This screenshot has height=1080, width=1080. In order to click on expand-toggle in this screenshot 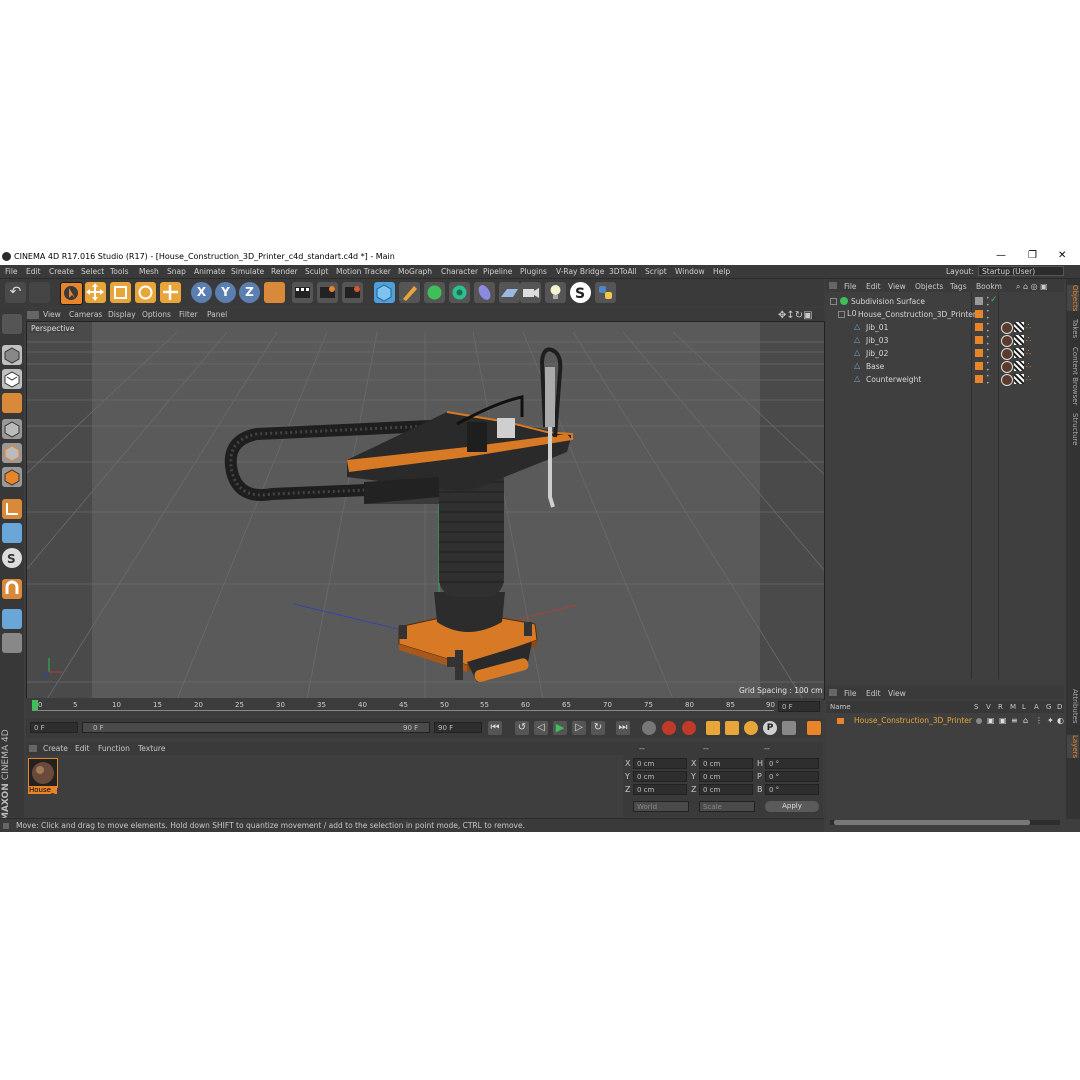, I will do `click(841, 314)`.